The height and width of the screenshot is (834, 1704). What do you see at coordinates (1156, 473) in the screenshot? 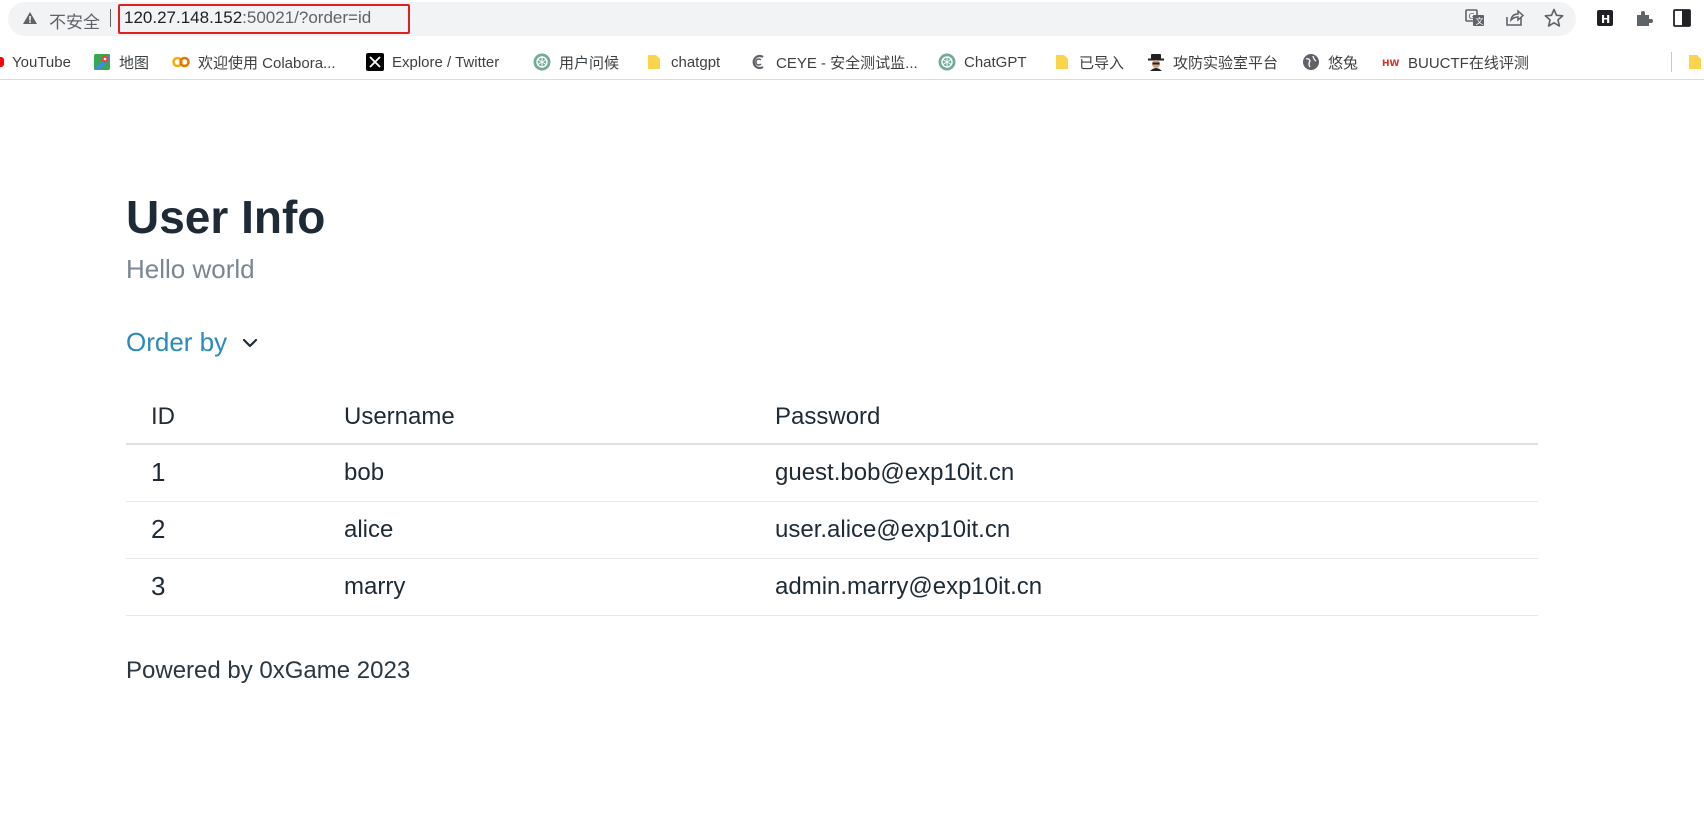
I see `cell-password: guest.bob@exp10it.cn` at bounding box center [1156, 473].